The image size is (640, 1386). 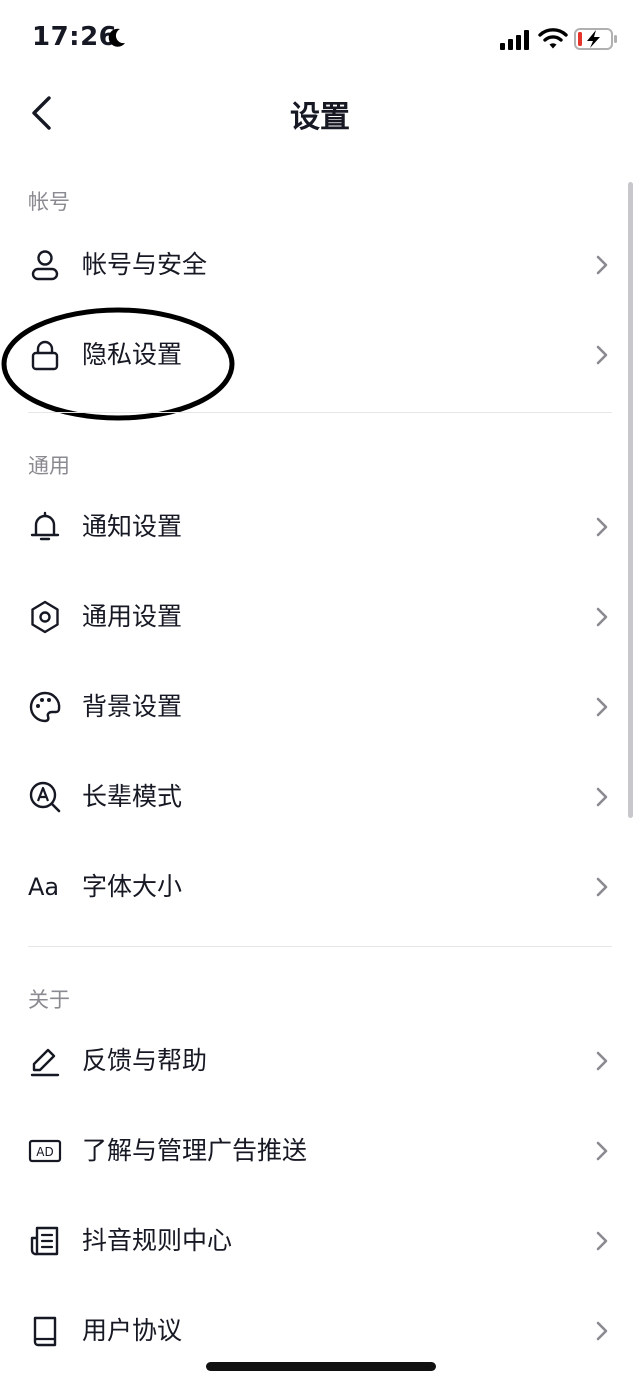 I want to click on settings-item-label: 反馈与帮助, so click(x=145, y=1060).